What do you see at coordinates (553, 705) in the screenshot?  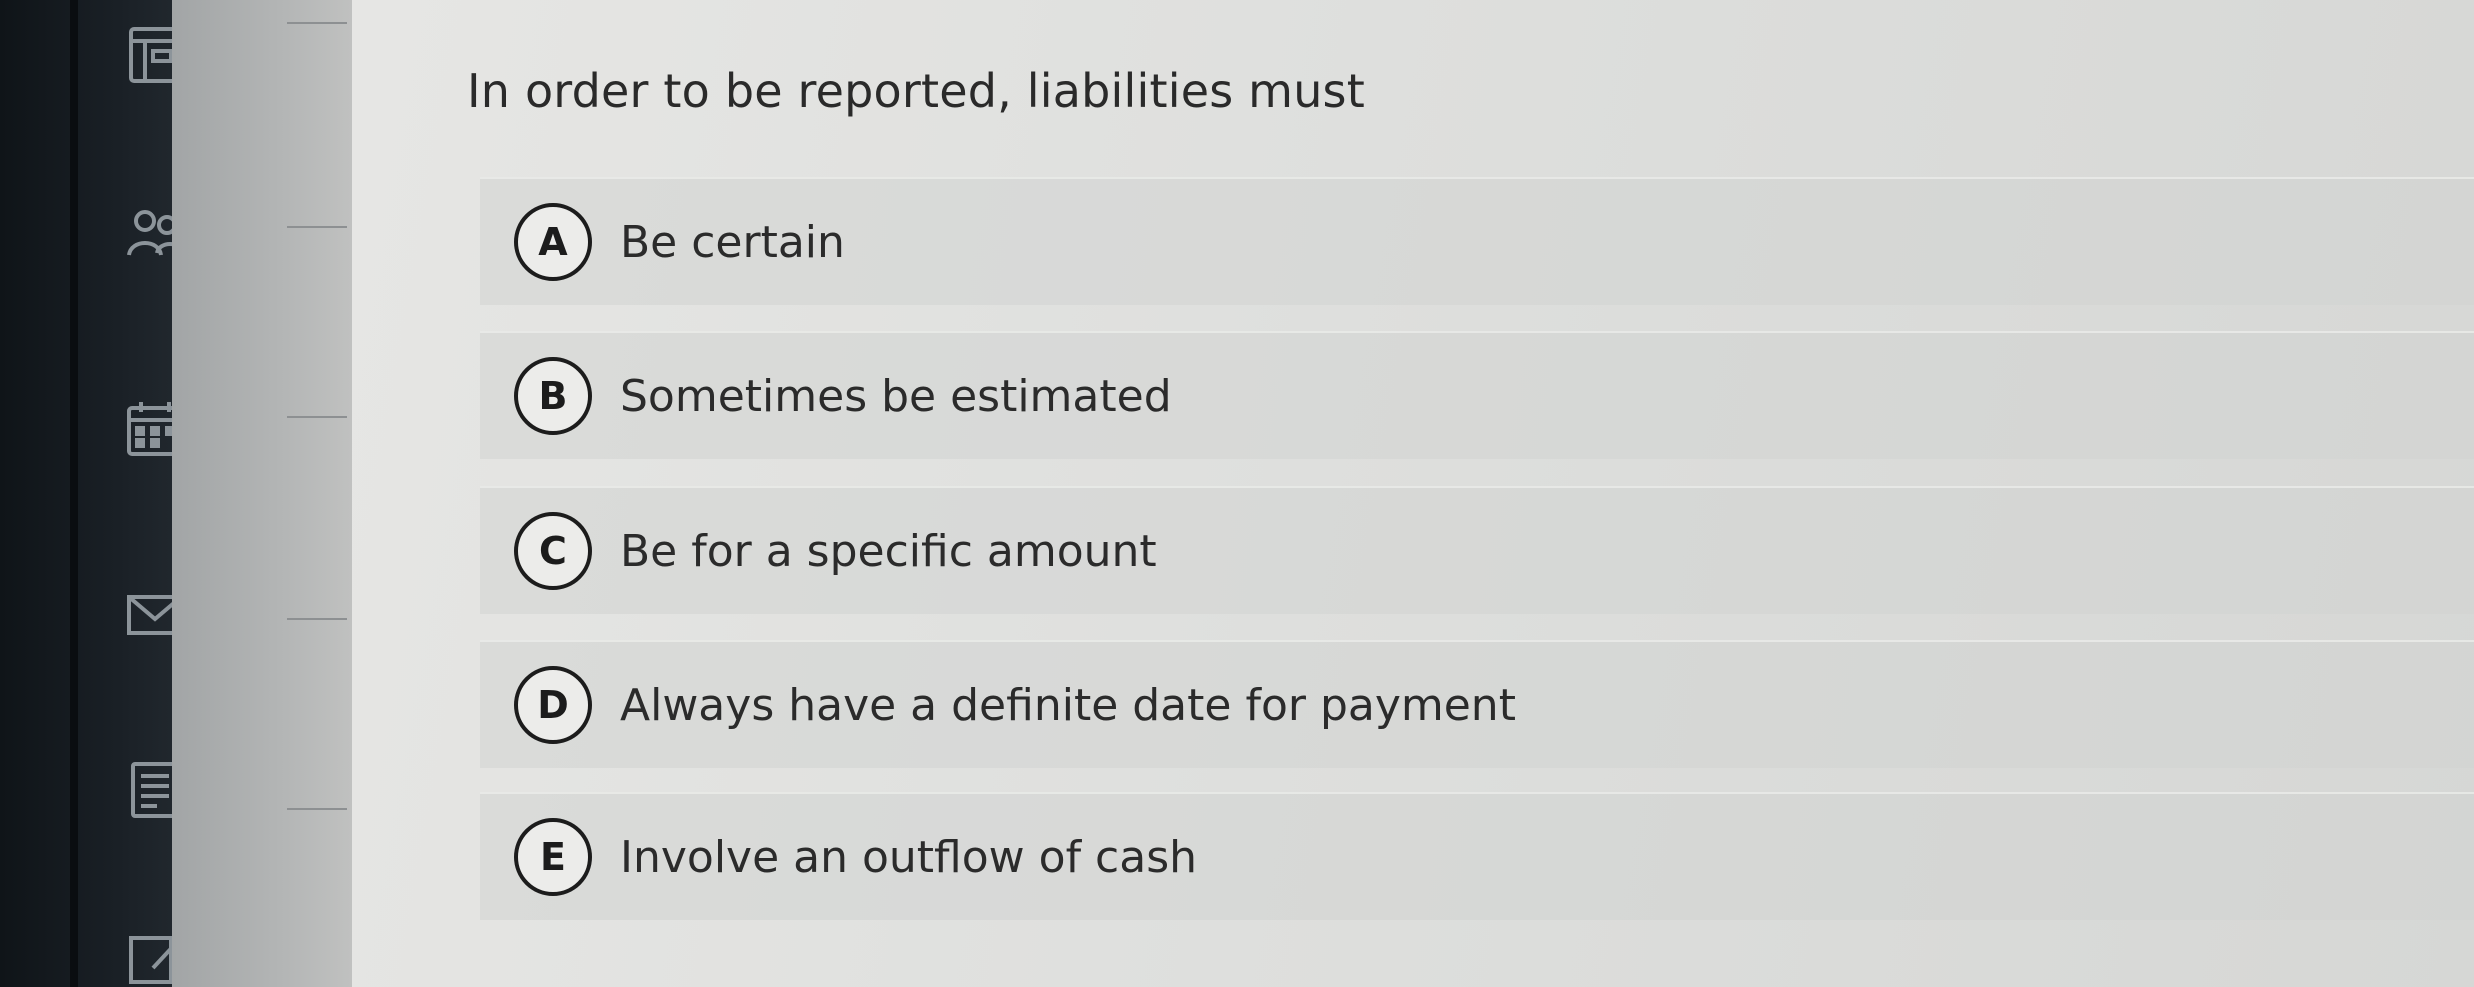 I see `option-letter-circle: D` at bounding box center [553, 705].